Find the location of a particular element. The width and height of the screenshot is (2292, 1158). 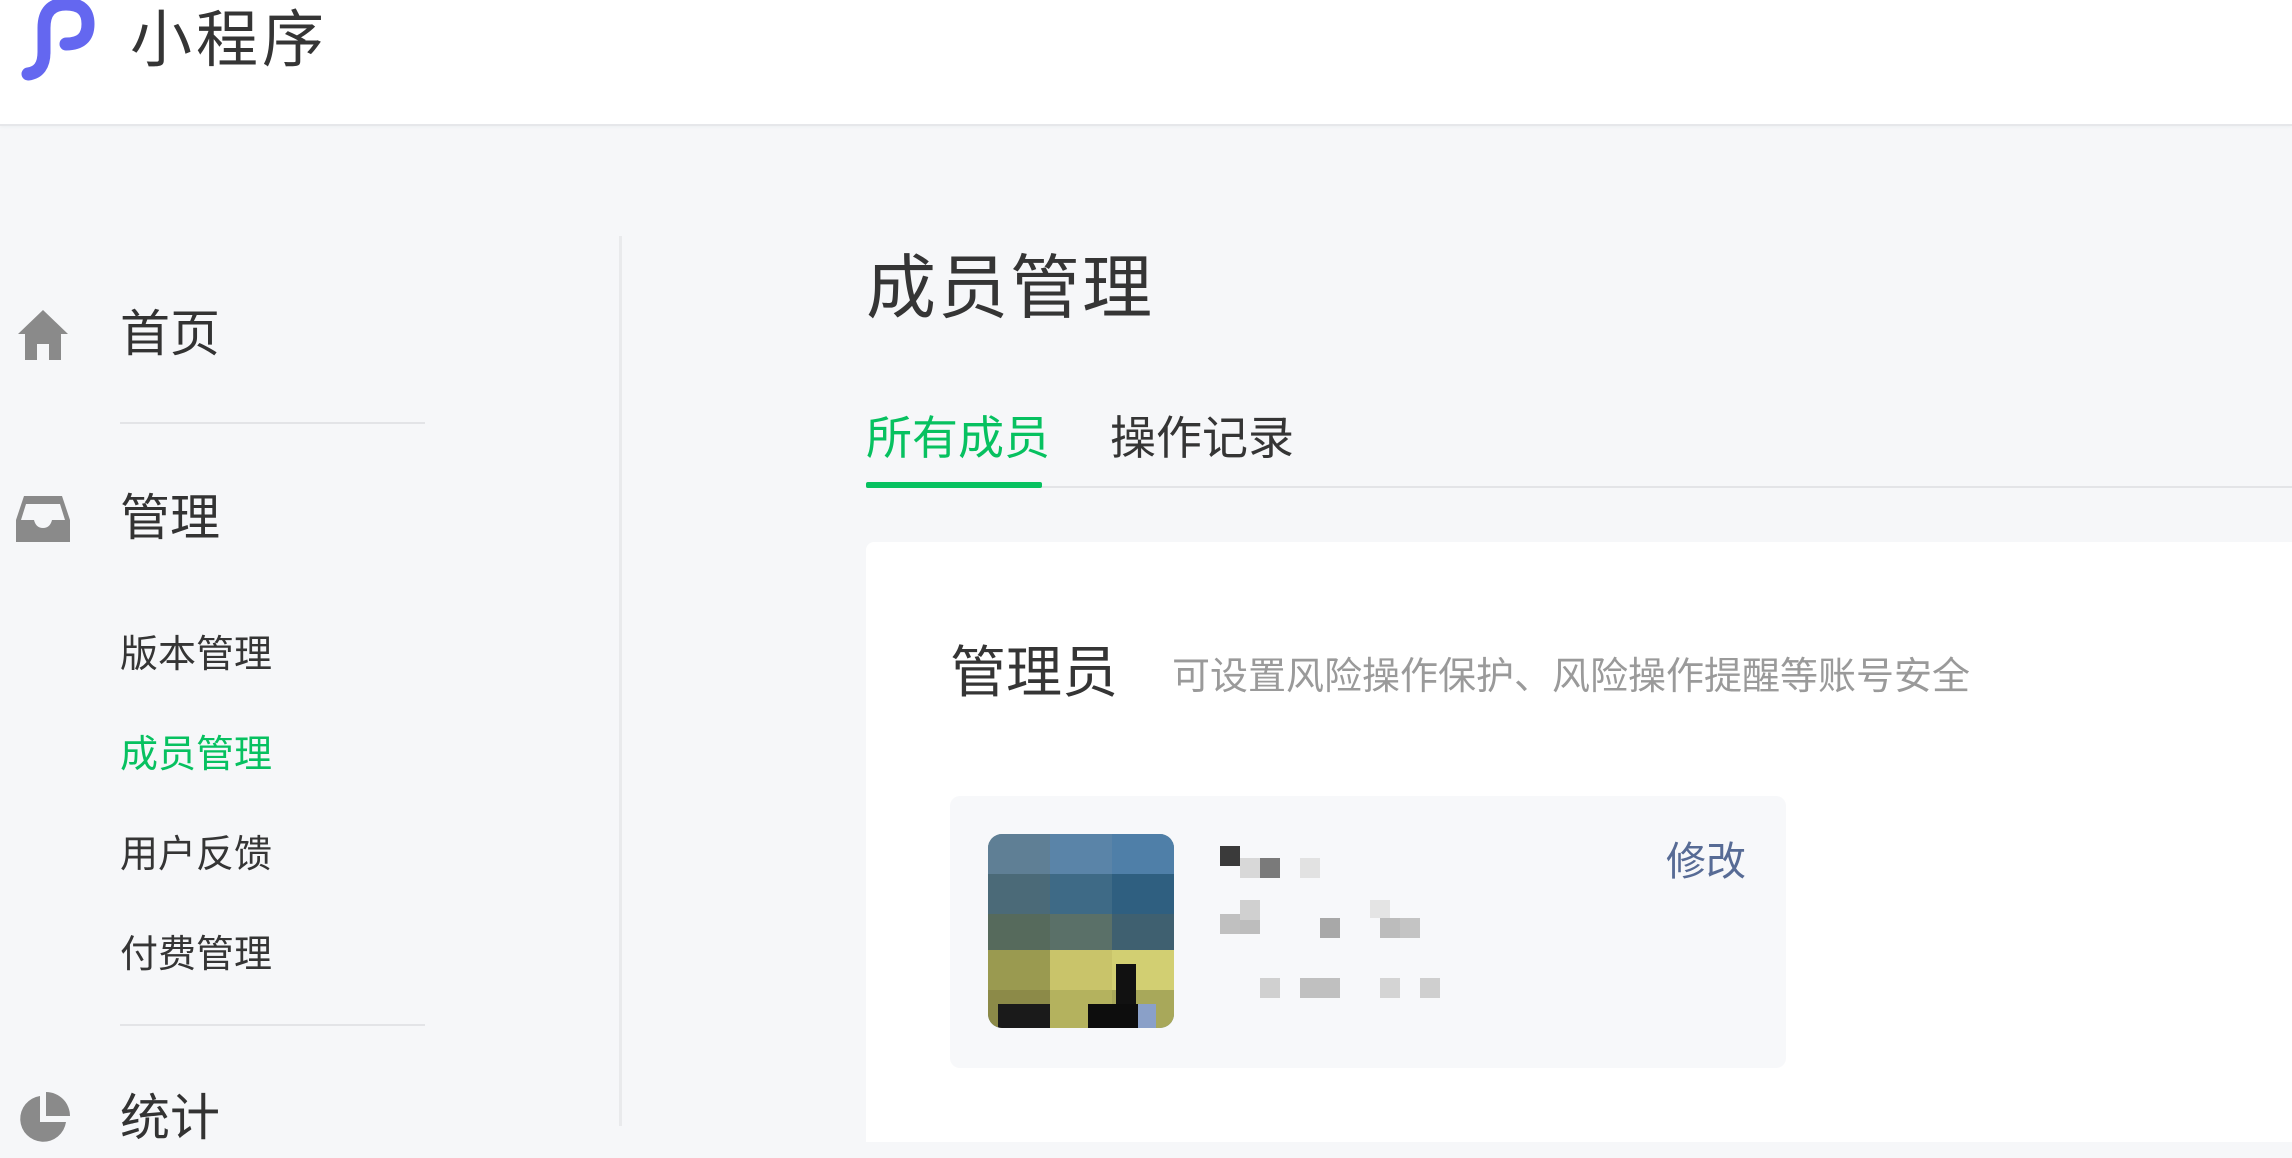

sidebar-item-label: 管理 is located at coordinates (170, 518).